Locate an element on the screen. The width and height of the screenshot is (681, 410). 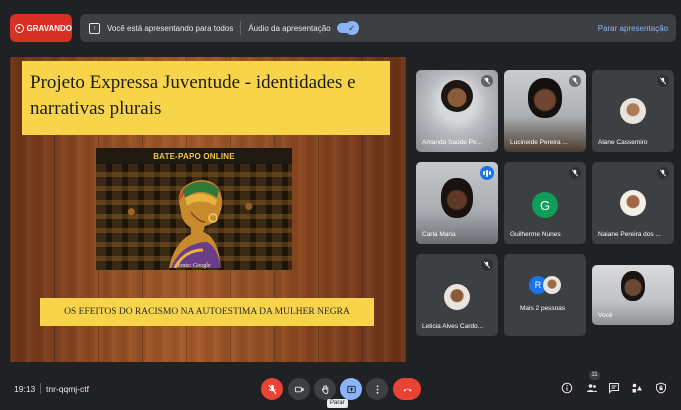
event-poster: BATE-PAPO ONLINE fonte: Google is located at coordinates (194, 209).